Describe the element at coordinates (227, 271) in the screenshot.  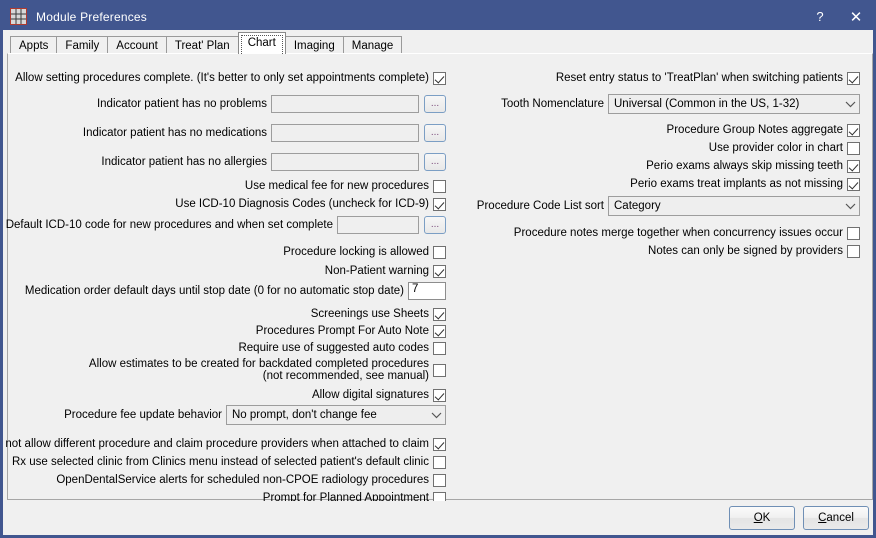
I see `row-non-patient-warning: Non-Patient warning` at that location.